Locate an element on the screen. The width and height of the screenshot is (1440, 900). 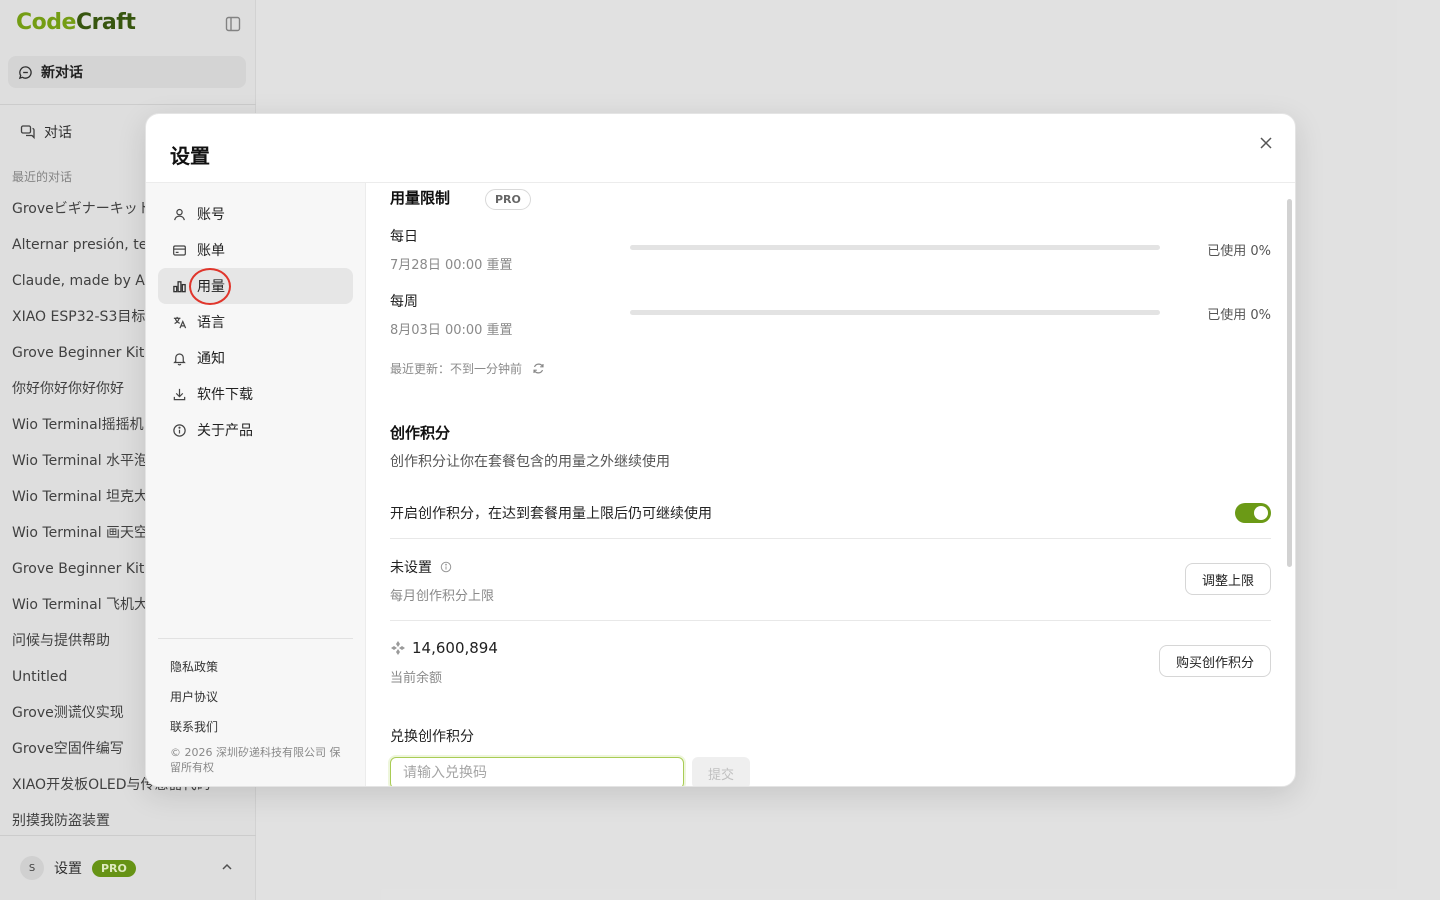
last-updated: 最近更新：不到一分钟前 is located at coordinates (467, 368).